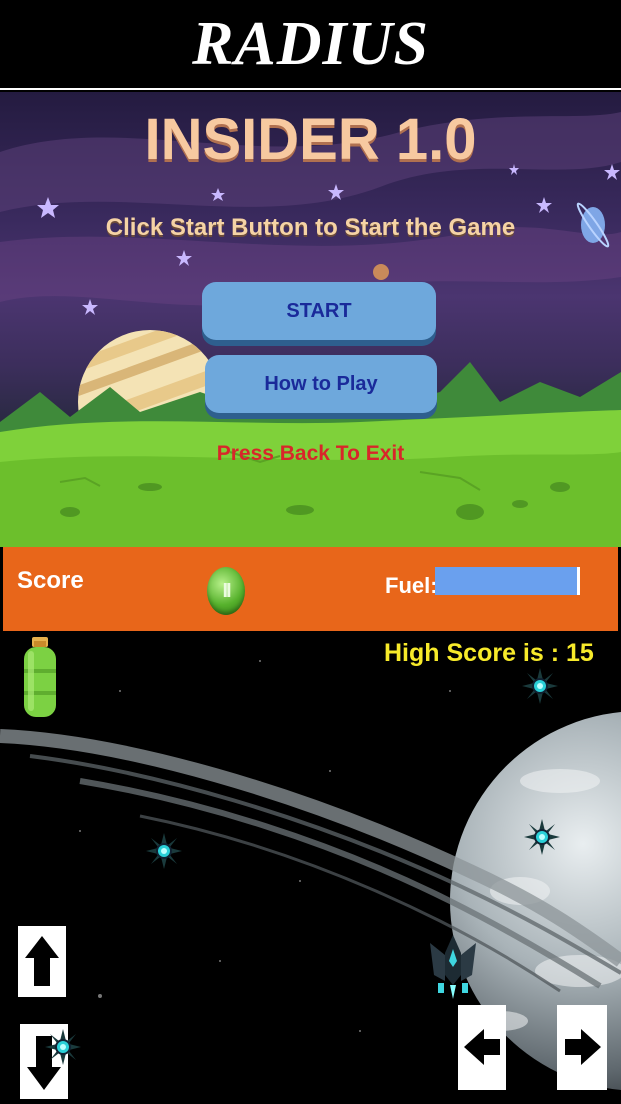 This screenshot has width=621, height=1104. I want to click on app-title: RADIUS, so click(310, 43).